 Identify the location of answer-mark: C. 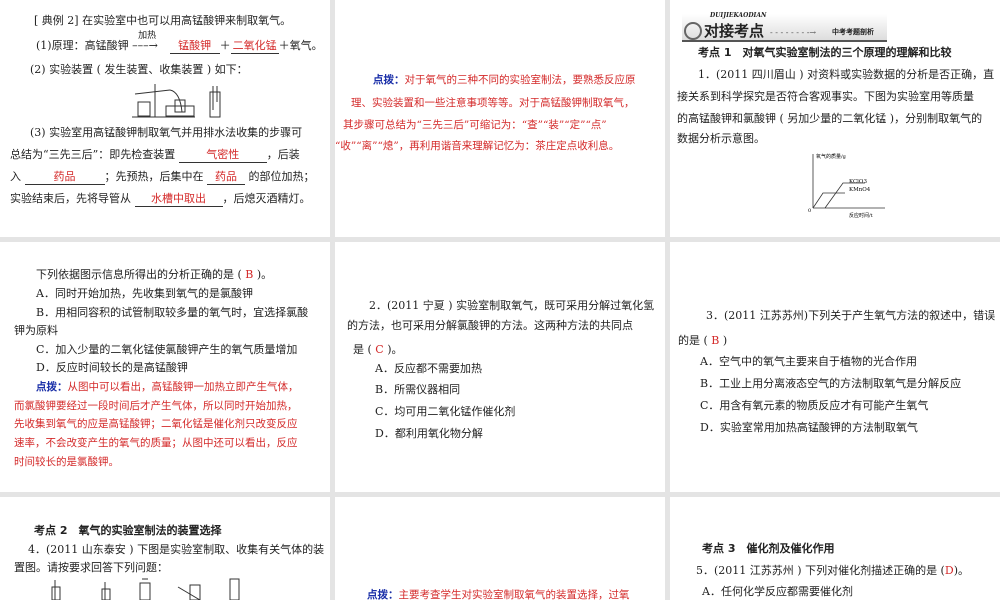
(379, 349).